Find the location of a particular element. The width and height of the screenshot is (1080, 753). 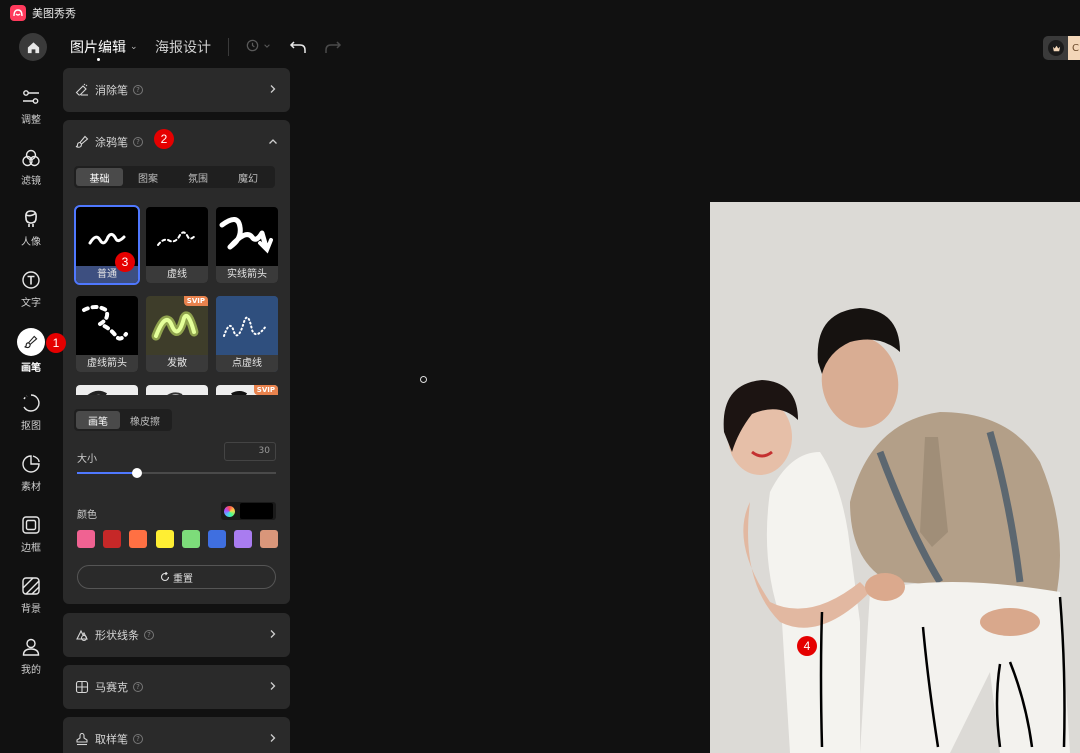

shape-lines-header: 形状线条 ? is located at coordinates (114, 635).